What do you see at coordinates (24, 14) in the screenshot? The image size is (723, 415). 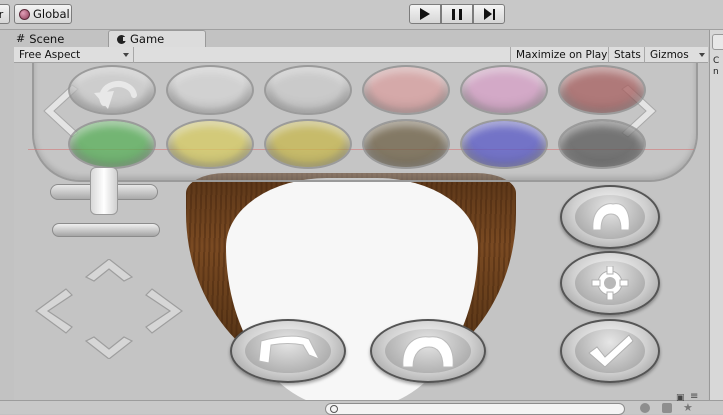 I see `globe-icon` at bounding box center [24, 14].